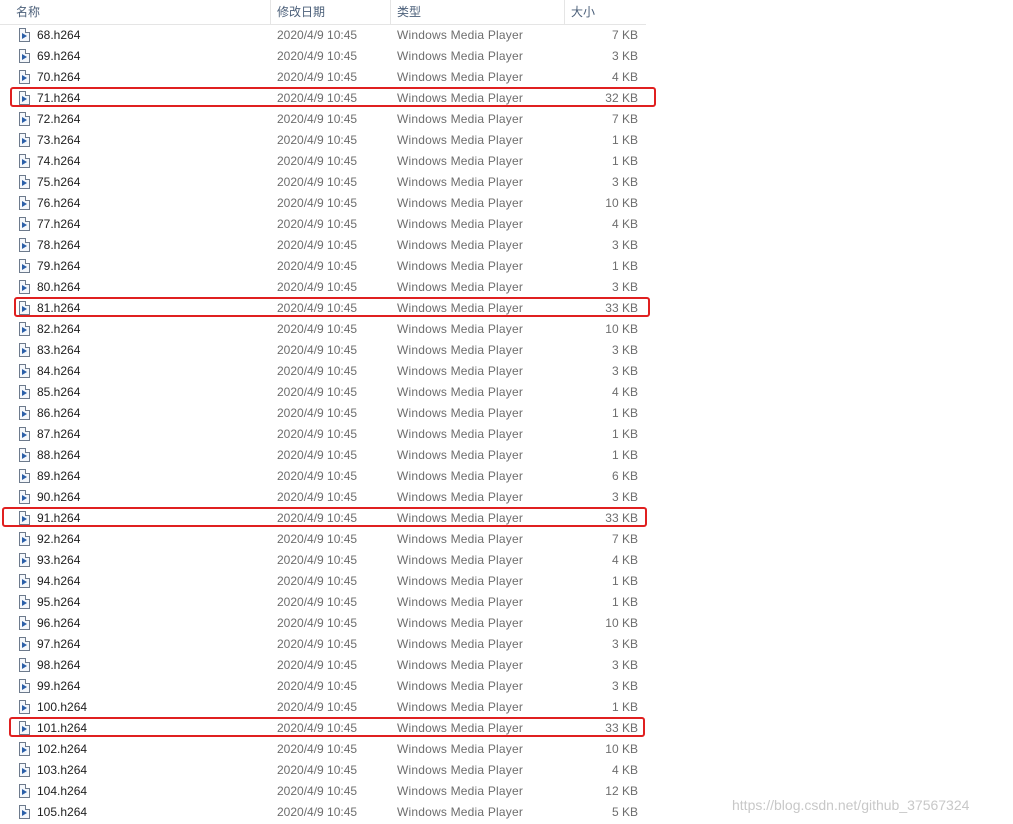  I want to click on watermark: https://blog.csdn.net/github_37567324, so click(851, 805).